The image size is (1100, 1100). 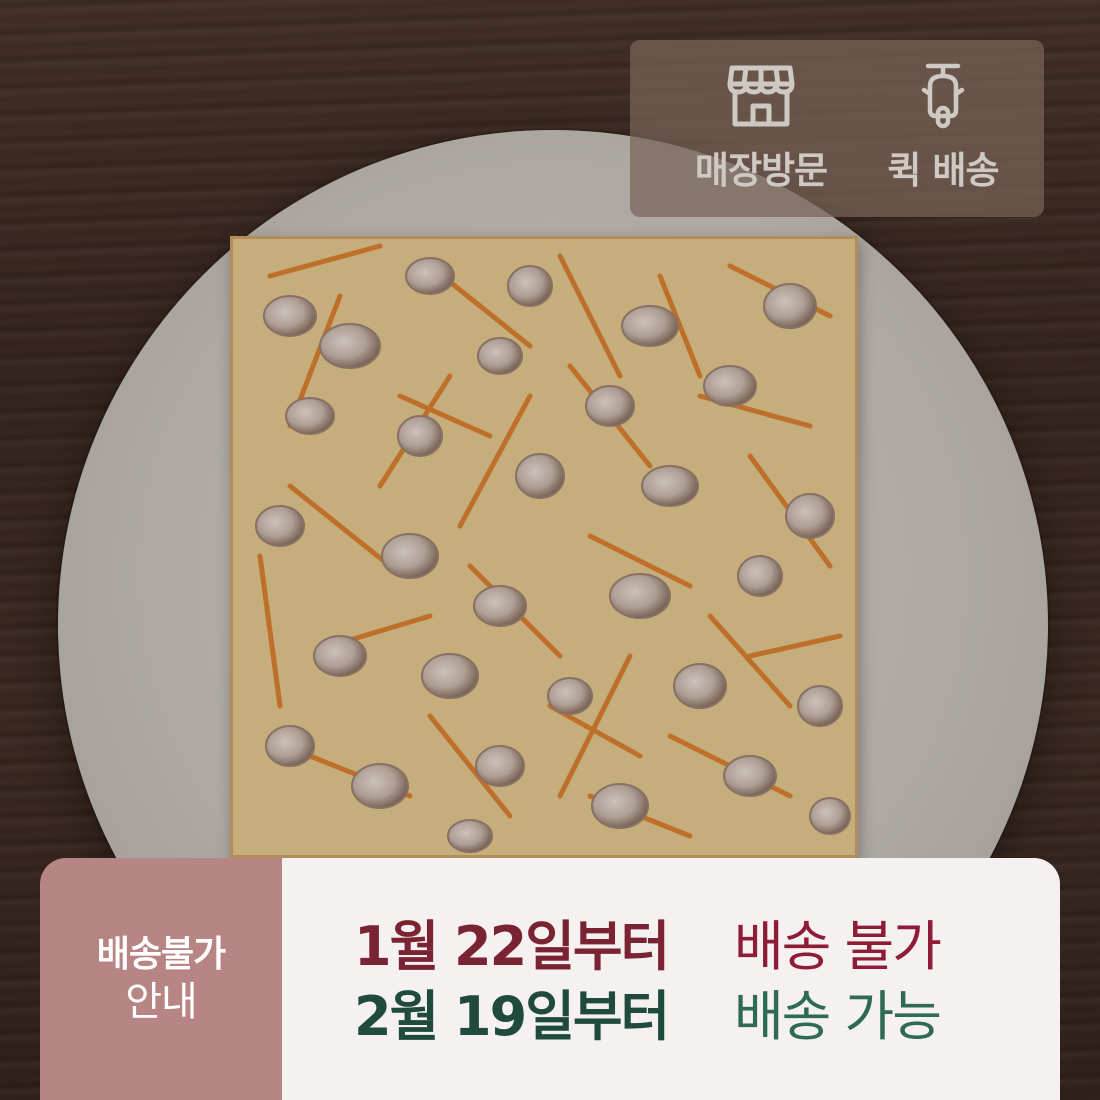 I want to click on notice-line-available: 2월 19일부터 배송 가능, so click(x=707, y=1017).